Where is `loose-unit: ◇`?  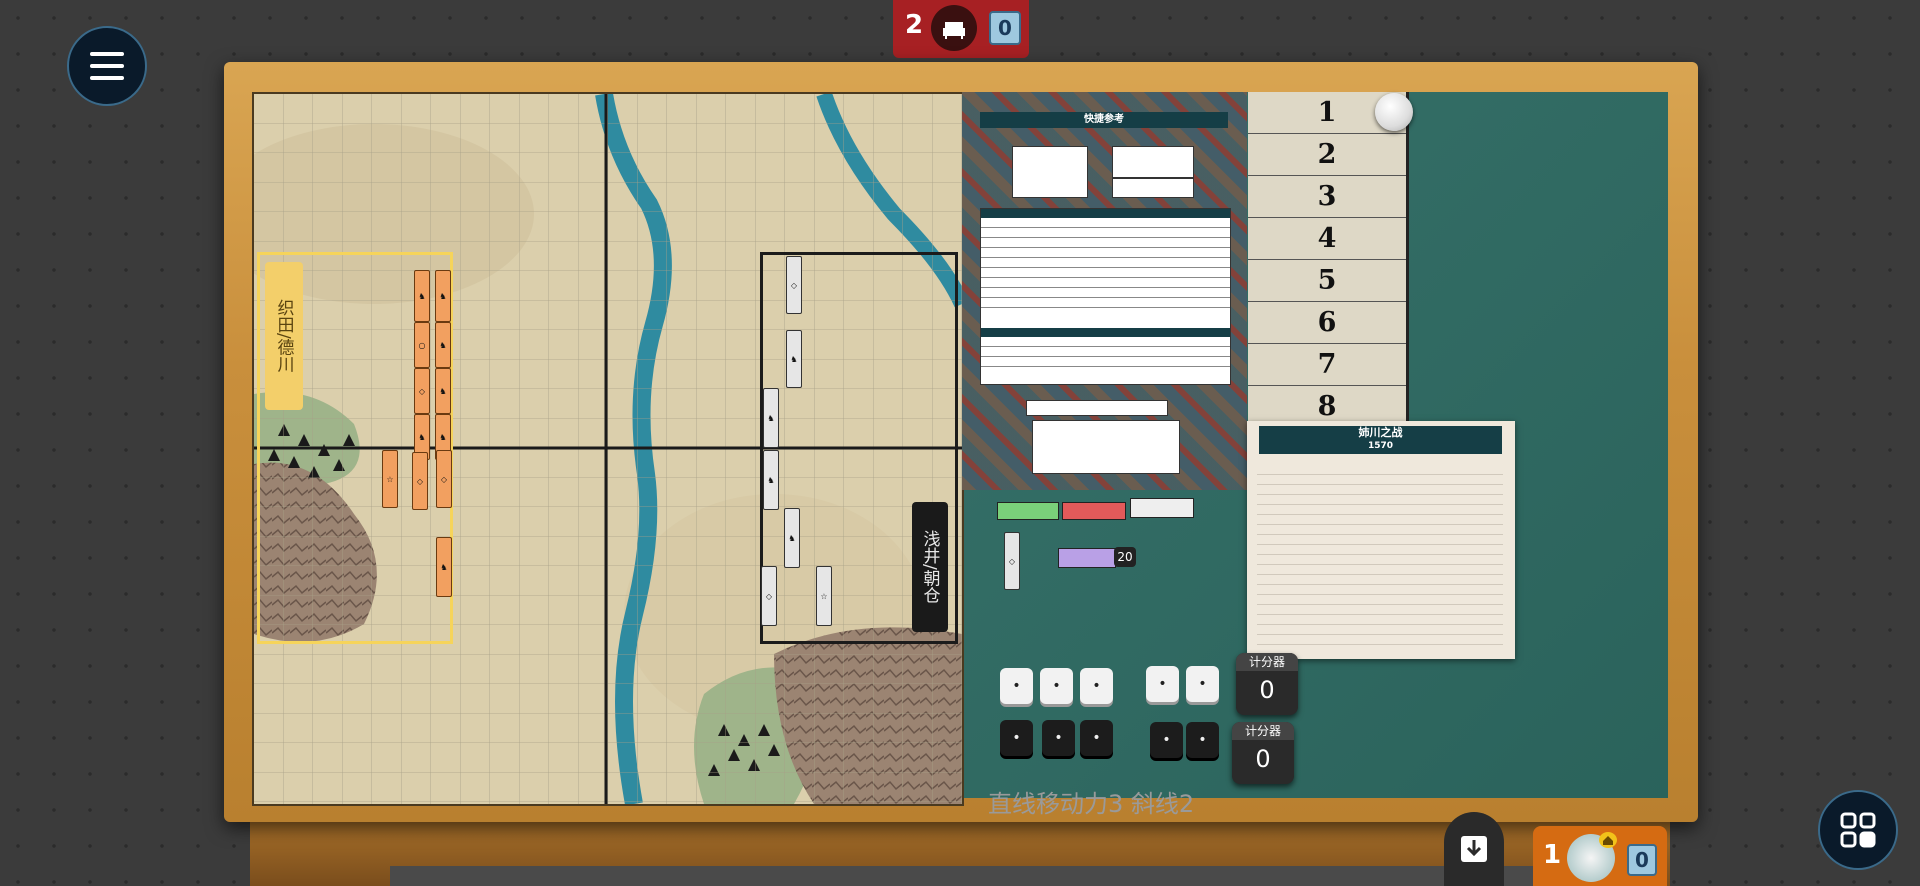
loose-unit: ◇ is located at coordinates (1012, 561).